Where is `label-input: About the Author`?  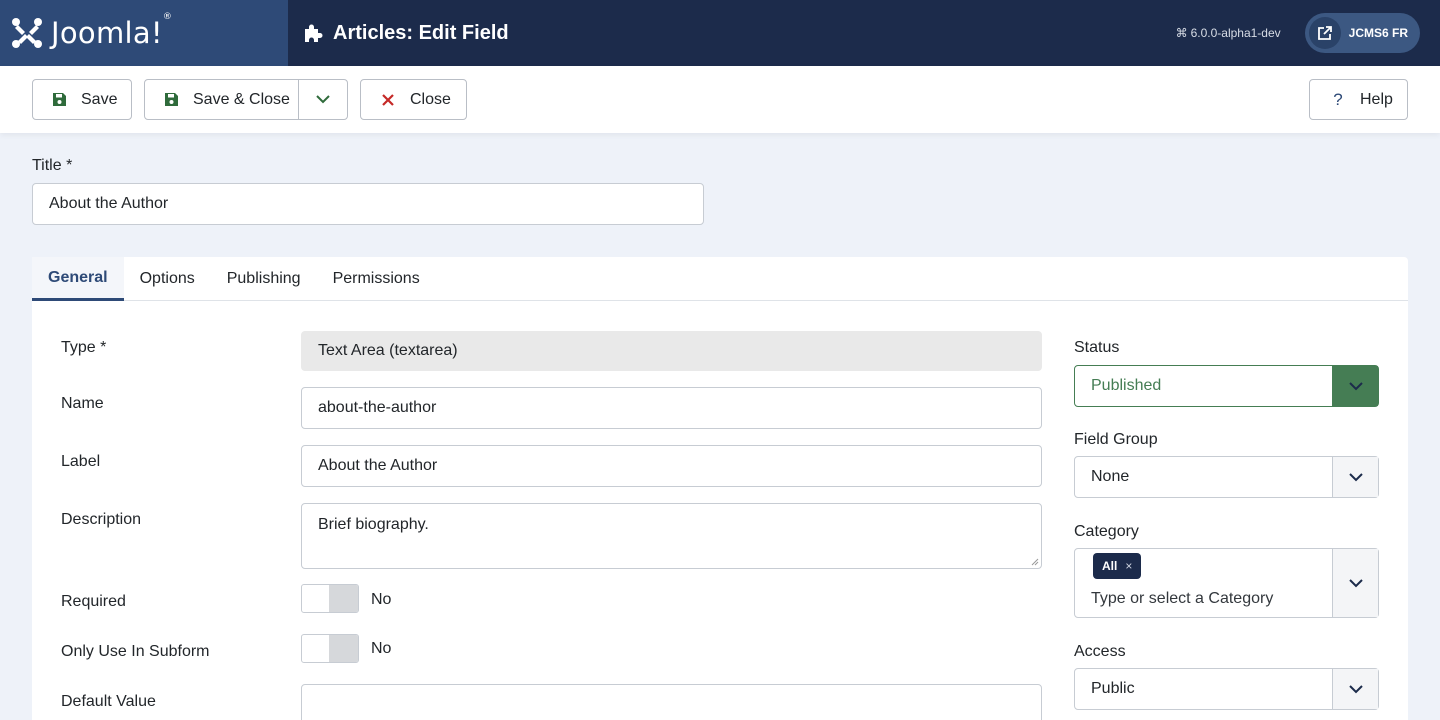
label-input: About the Author is located at coordinates (671, 466).